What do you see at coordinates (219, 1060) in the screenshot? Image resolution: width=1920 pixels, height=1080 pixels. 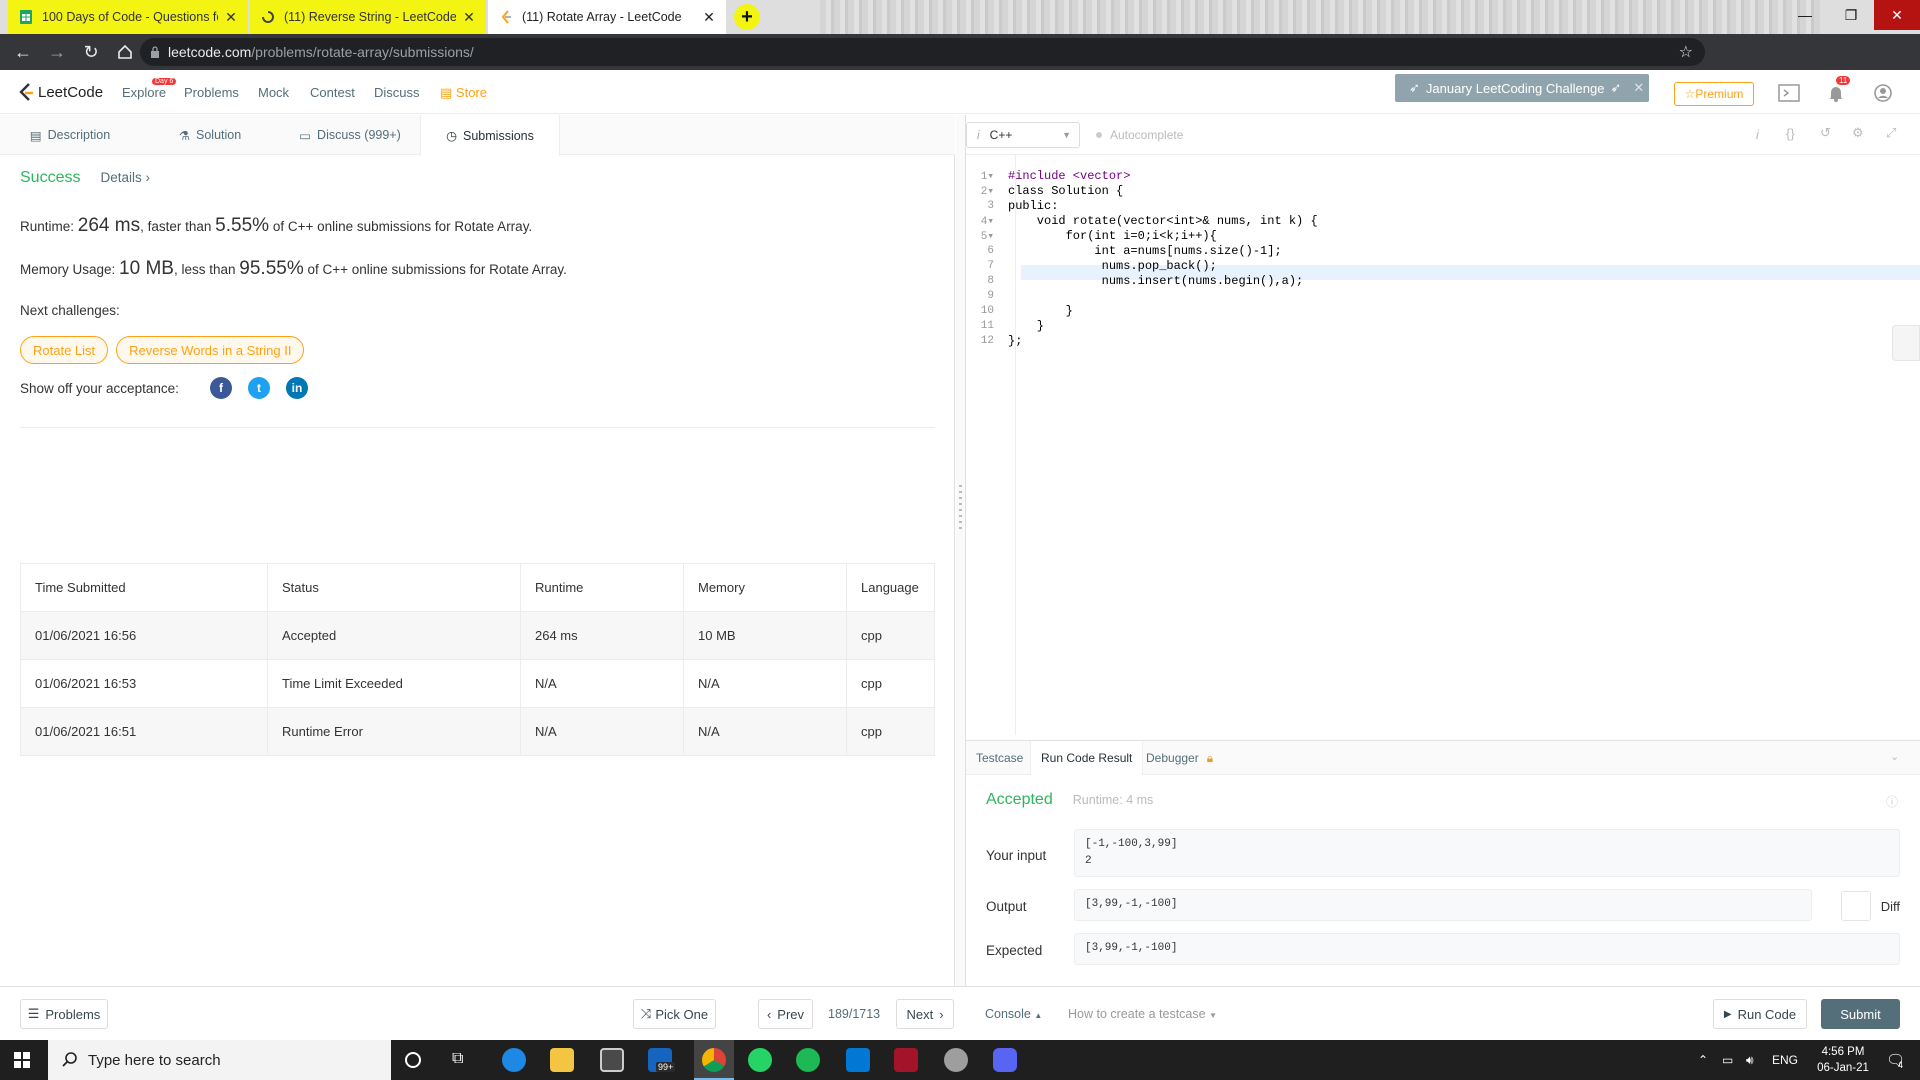 I see `taskbar-search: Type here to search` at bounding box center [219, 1060].